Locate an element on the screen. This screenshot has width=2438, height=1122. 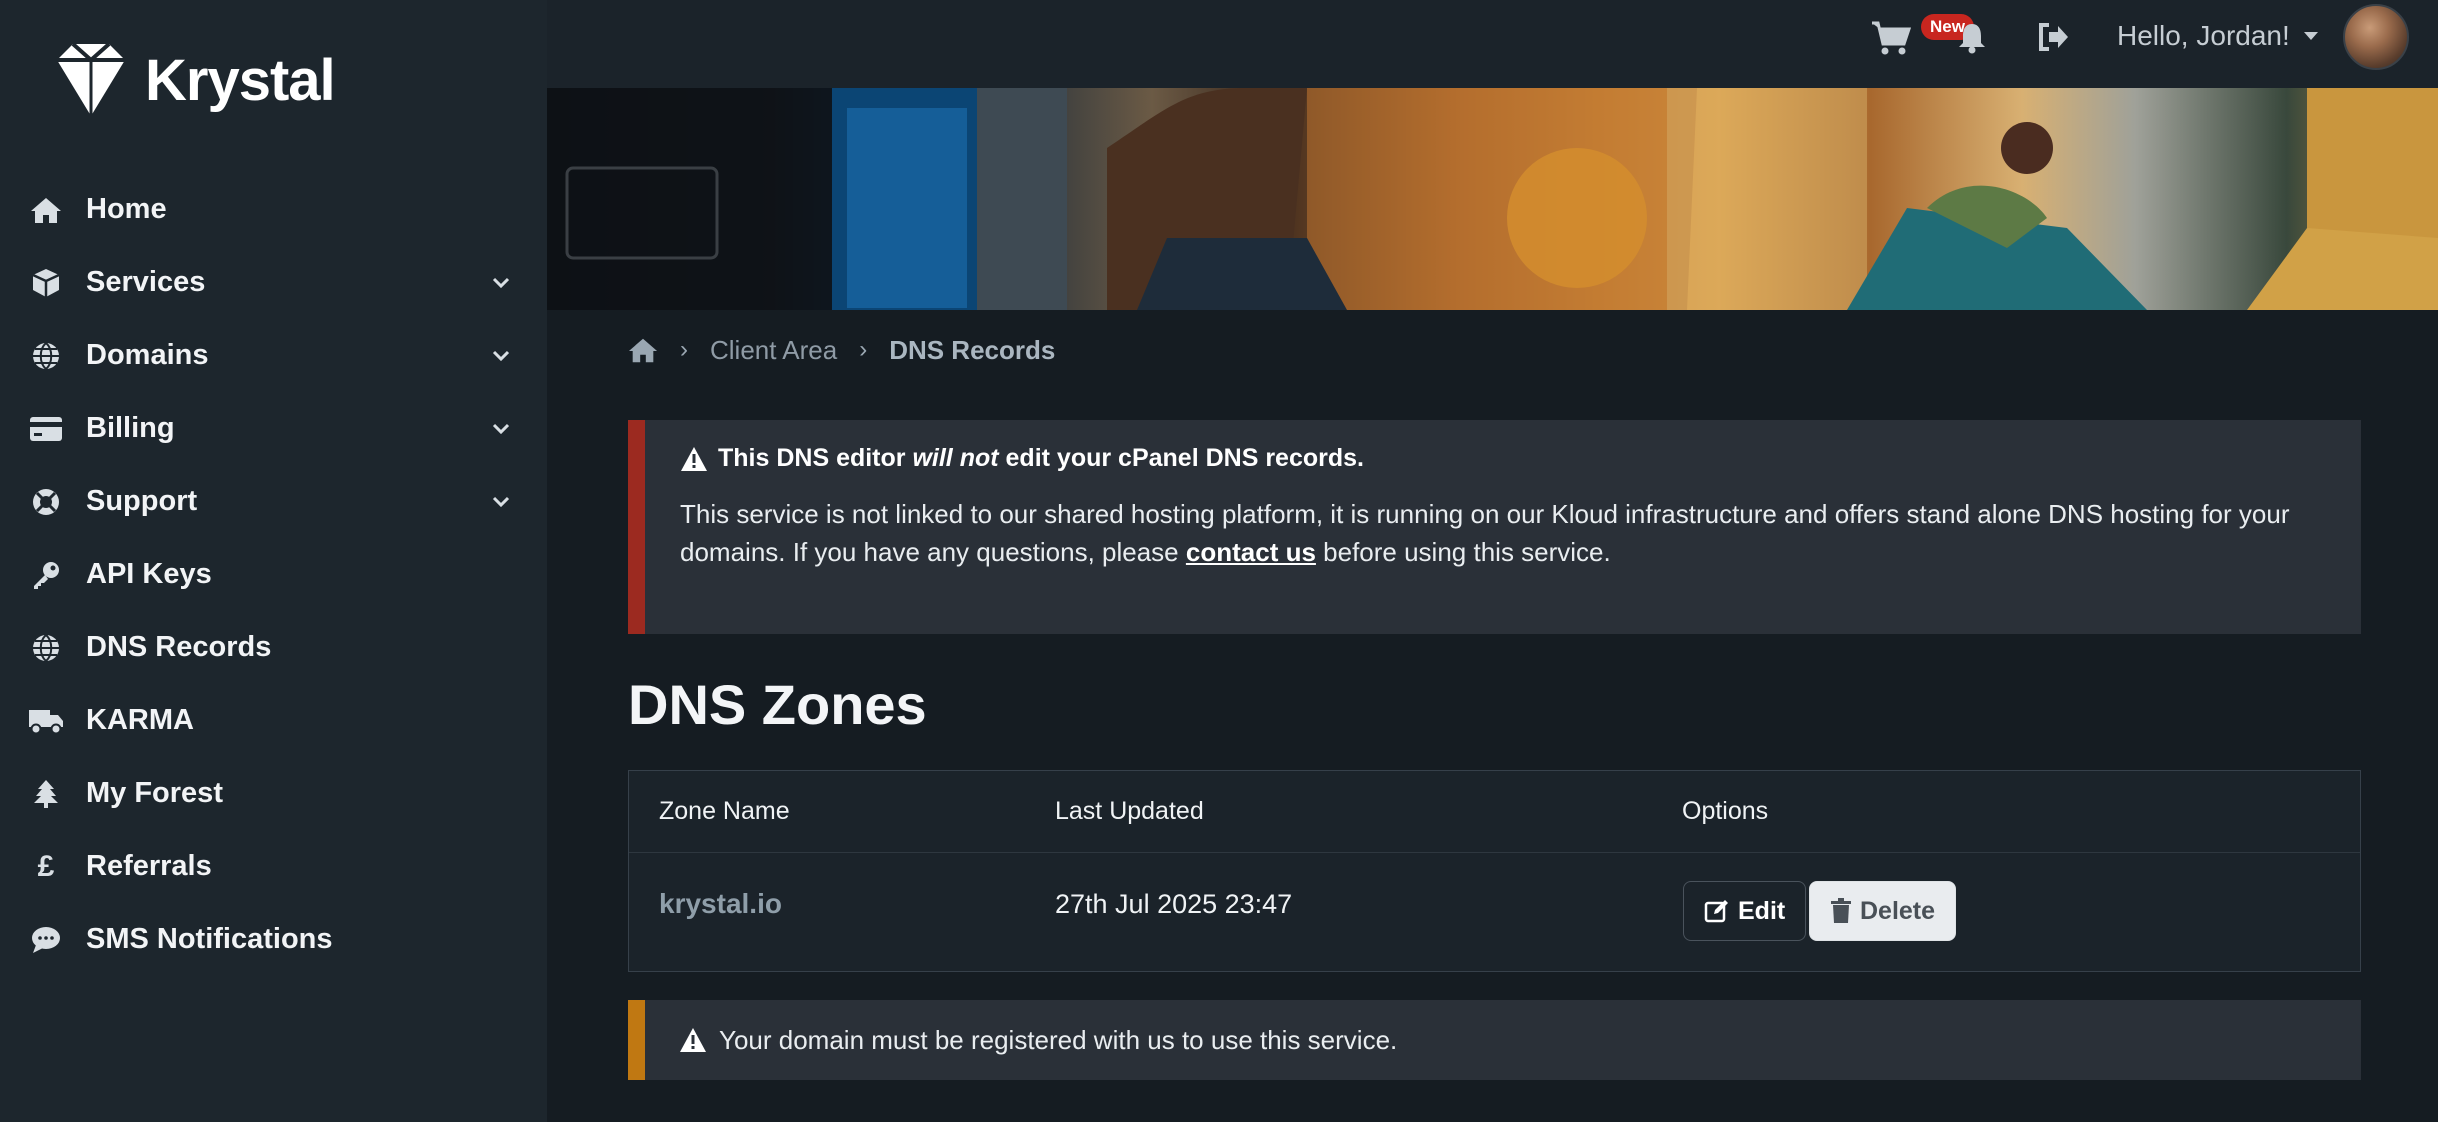
cube-icon is located at coordinates (46, 283).